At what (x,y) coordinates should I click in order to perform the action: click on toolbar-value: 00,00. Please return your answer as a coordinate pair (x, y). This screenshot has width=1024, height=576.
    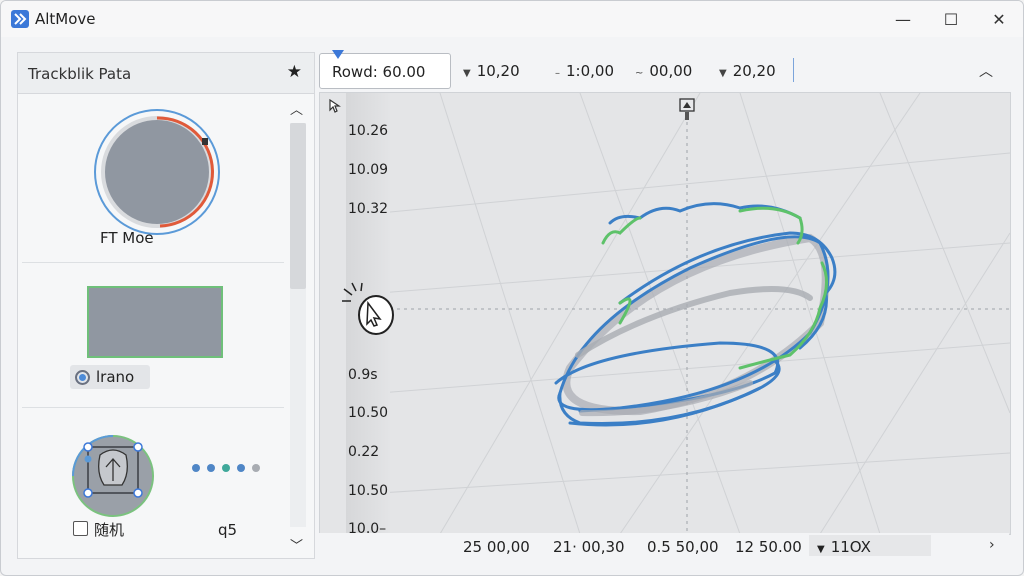
    Looking at the image, I should click on (671, 71).